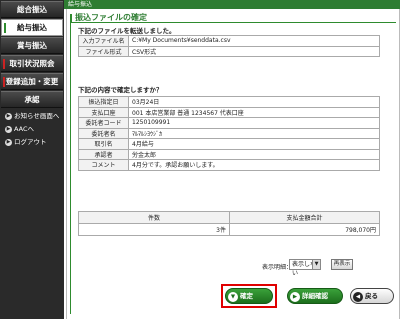 Image resolution: width=400 pixels, height=319 pixels. What do you see at coordinates (254, 154) in the screenshot?
I see `table-value: 労金太郎` at bounding box center [254, 154].